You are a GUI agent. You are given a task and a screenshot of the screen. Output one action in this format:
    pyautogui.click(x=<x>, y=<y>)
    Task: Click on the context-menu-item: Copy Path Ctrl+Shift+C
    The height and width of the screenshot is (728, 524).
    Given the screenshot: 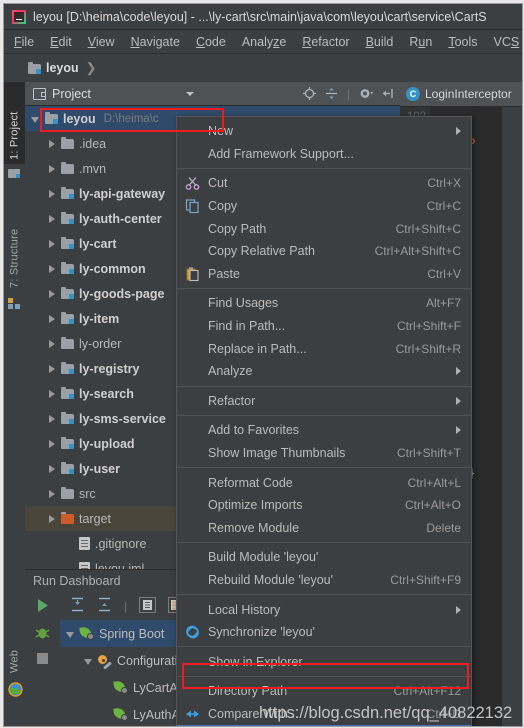 What is the action you would take?
    pyautogui.click(x=324, y=228)
    